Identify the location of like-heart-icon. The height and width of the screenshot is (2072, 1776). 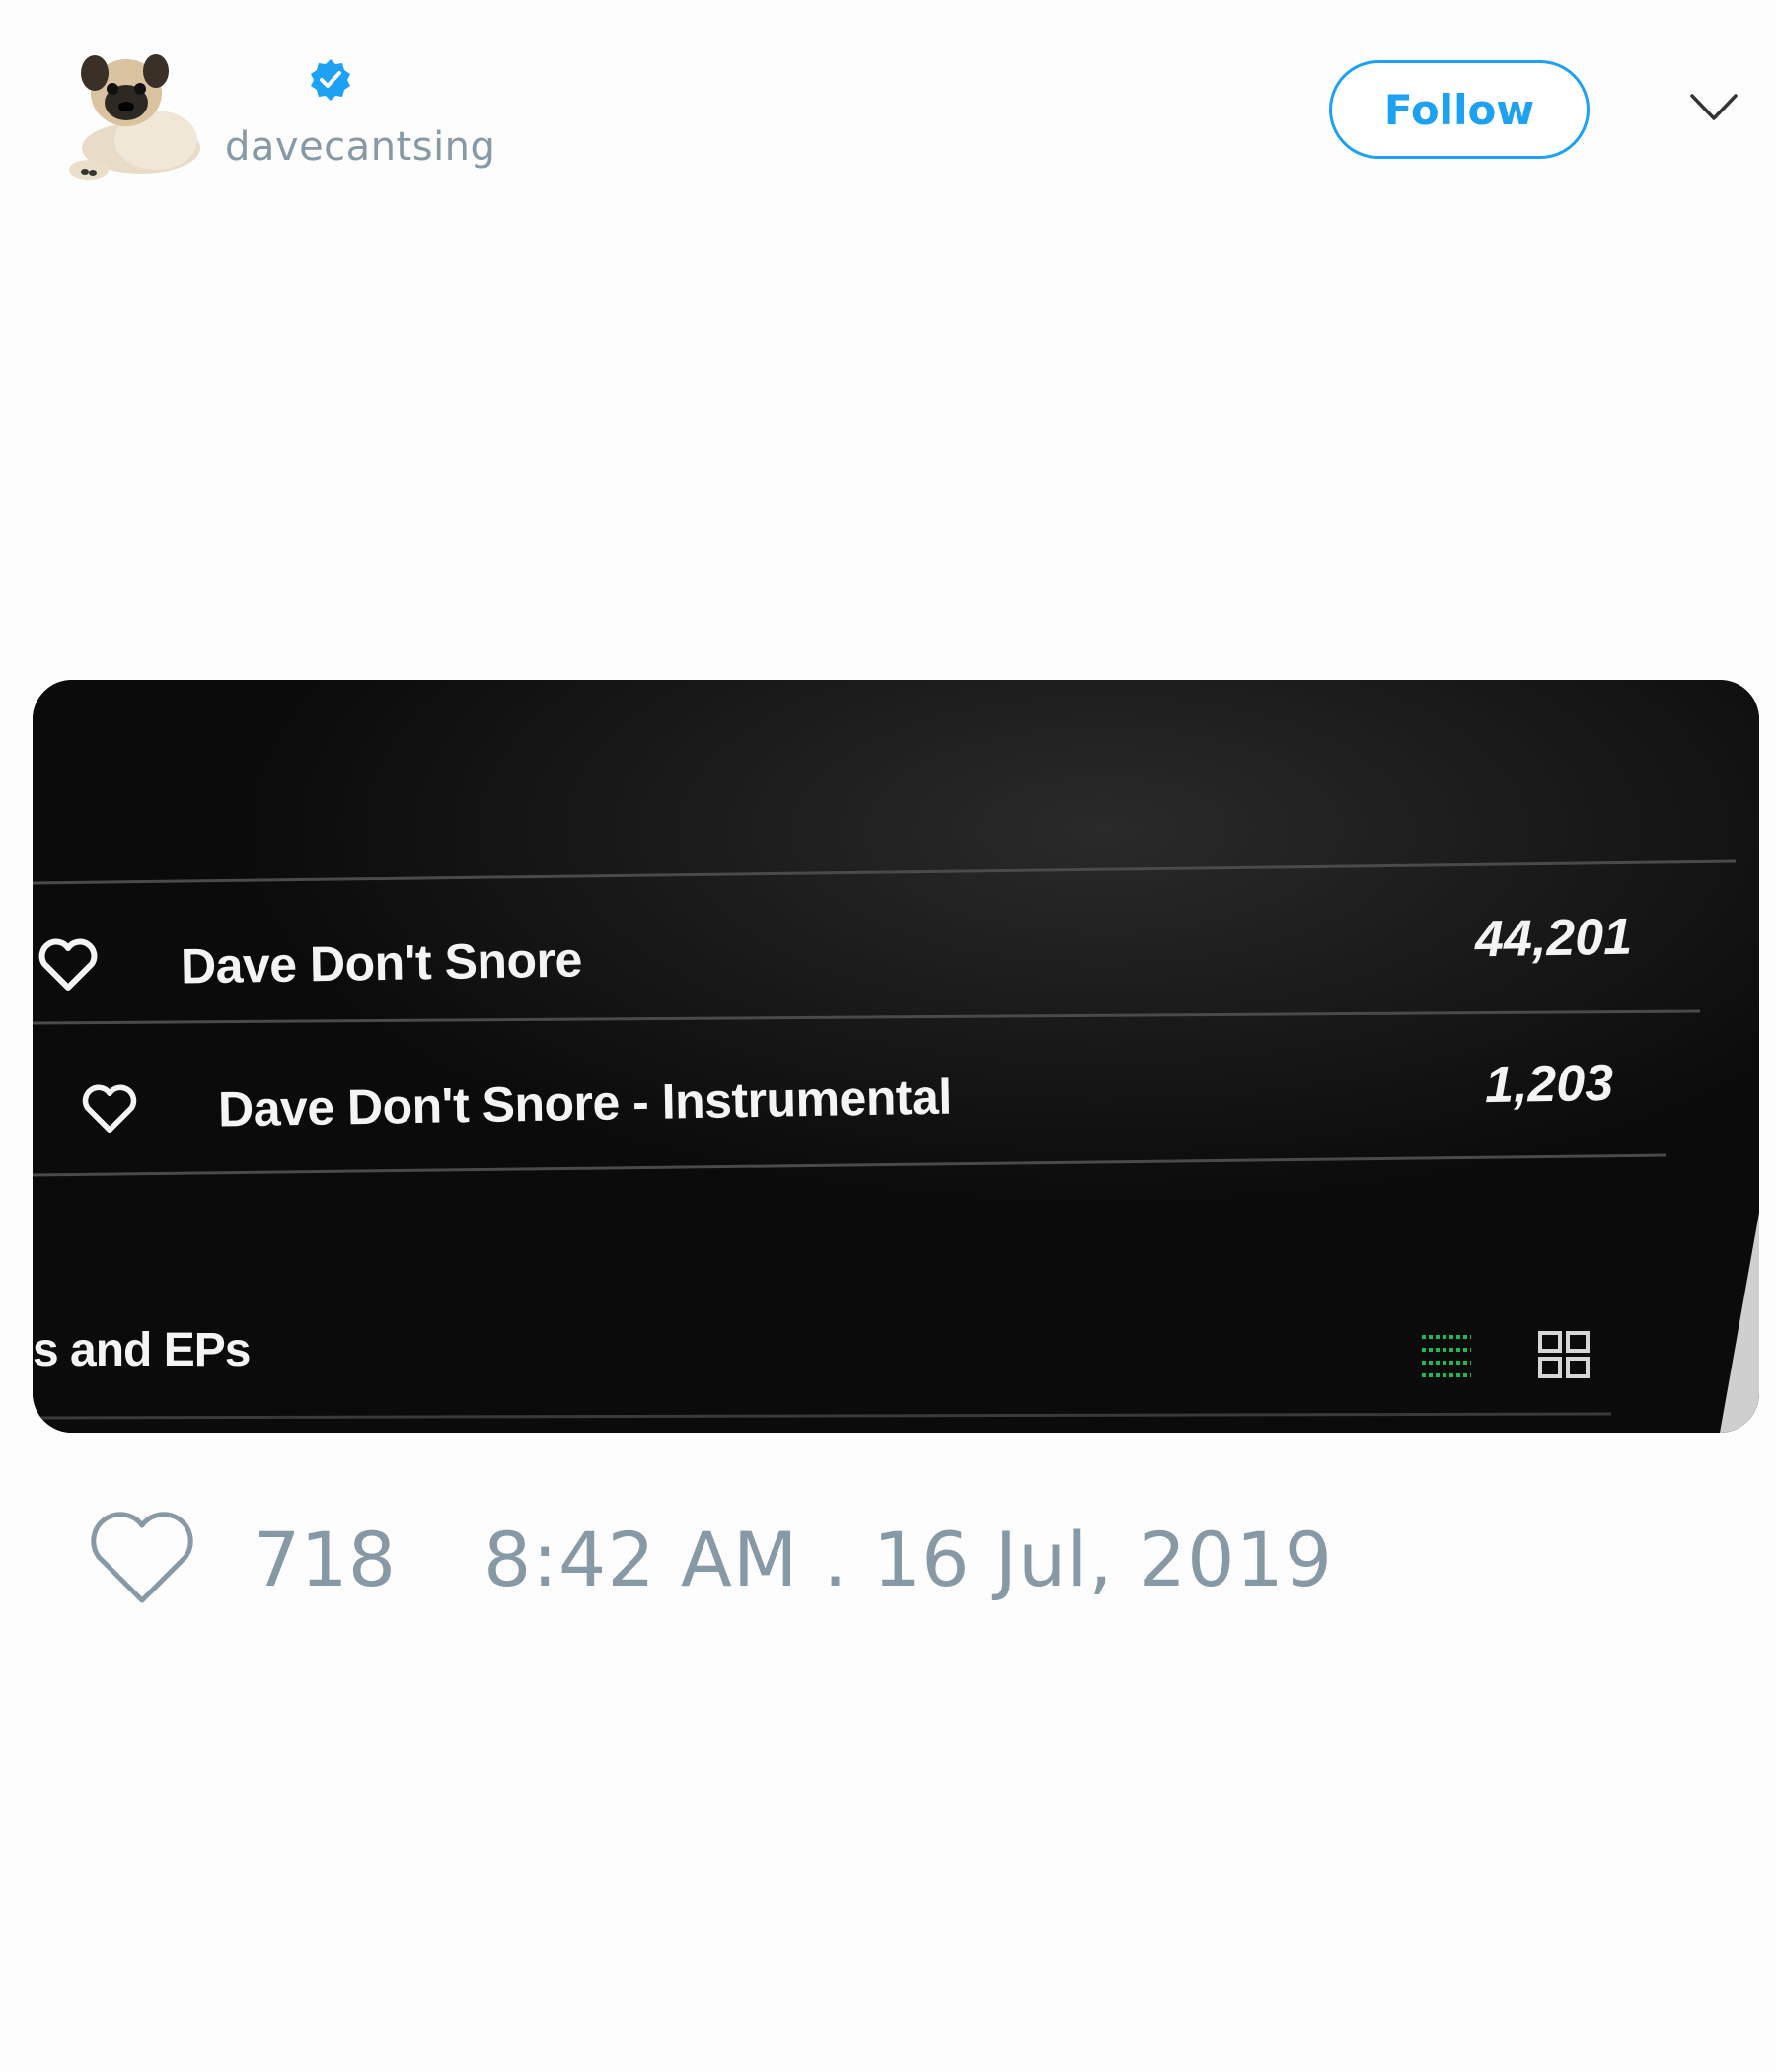
(142, 1558).